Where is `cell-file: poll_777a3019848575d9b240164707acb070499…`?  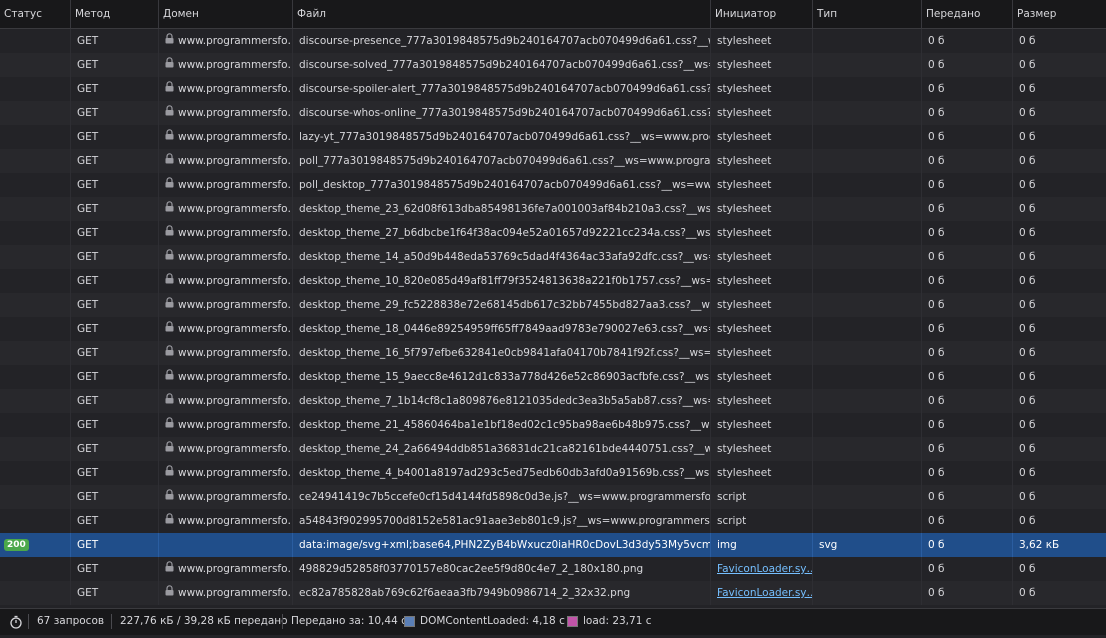
cell-file: poll_777a3019848575d9b240164707acb070499… is located at coordinates (502, 161).